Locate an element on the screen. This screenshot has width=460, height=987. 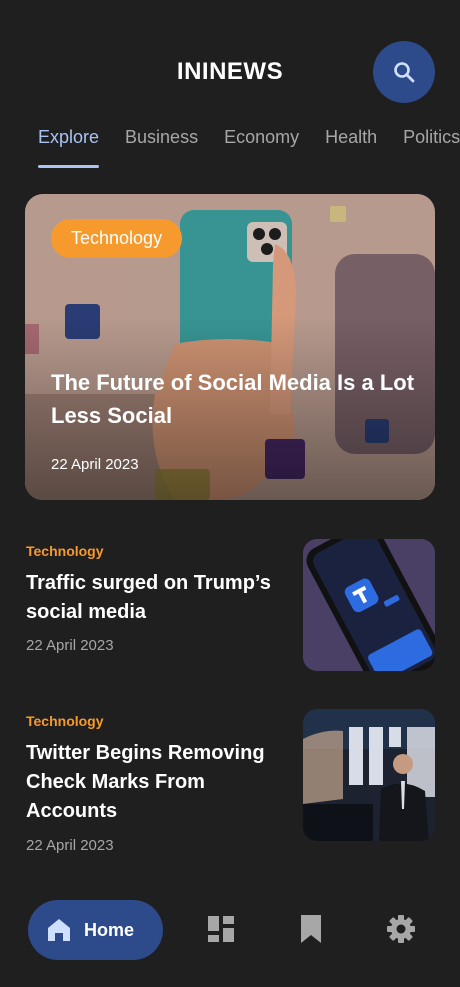
dashboard-icon is located at coordinates (221, 929).